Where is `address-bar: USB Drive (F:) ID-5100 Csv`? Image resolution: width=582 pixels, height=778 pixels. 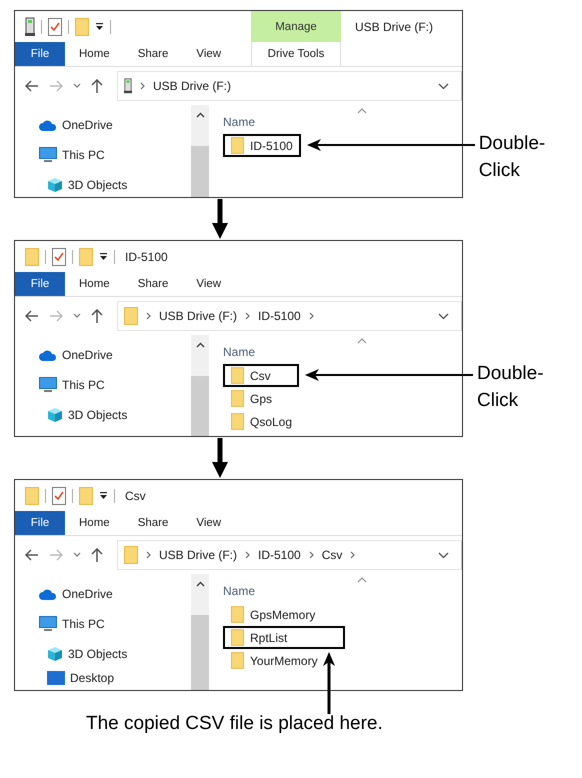
address-bar: USB Drive (F:) ID-5100 Csv is located at coordinates (289, 555).